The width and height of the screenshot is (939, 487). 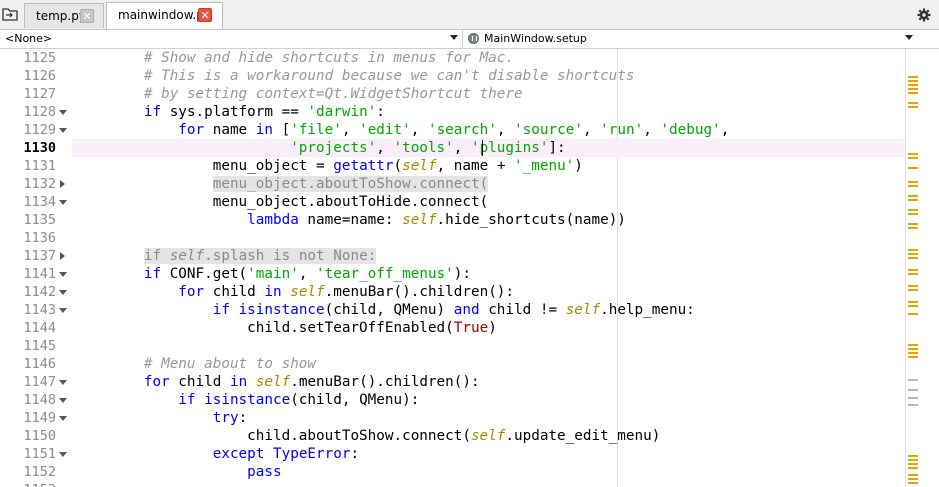 What do you see at coordinates (488, 274) in the screenshot?
I see `code-line: if CONF.get('main', 'tear_off_menus'):` at bounding box center [488, 274].